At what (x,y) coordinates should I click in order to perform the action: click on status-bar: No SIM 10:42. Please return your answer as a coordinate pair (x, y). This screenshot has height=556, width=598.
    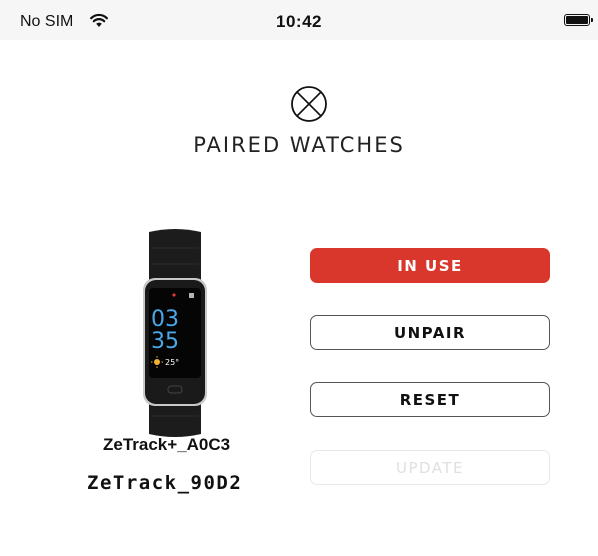
    Looking at the image, I should click on (299, 20).